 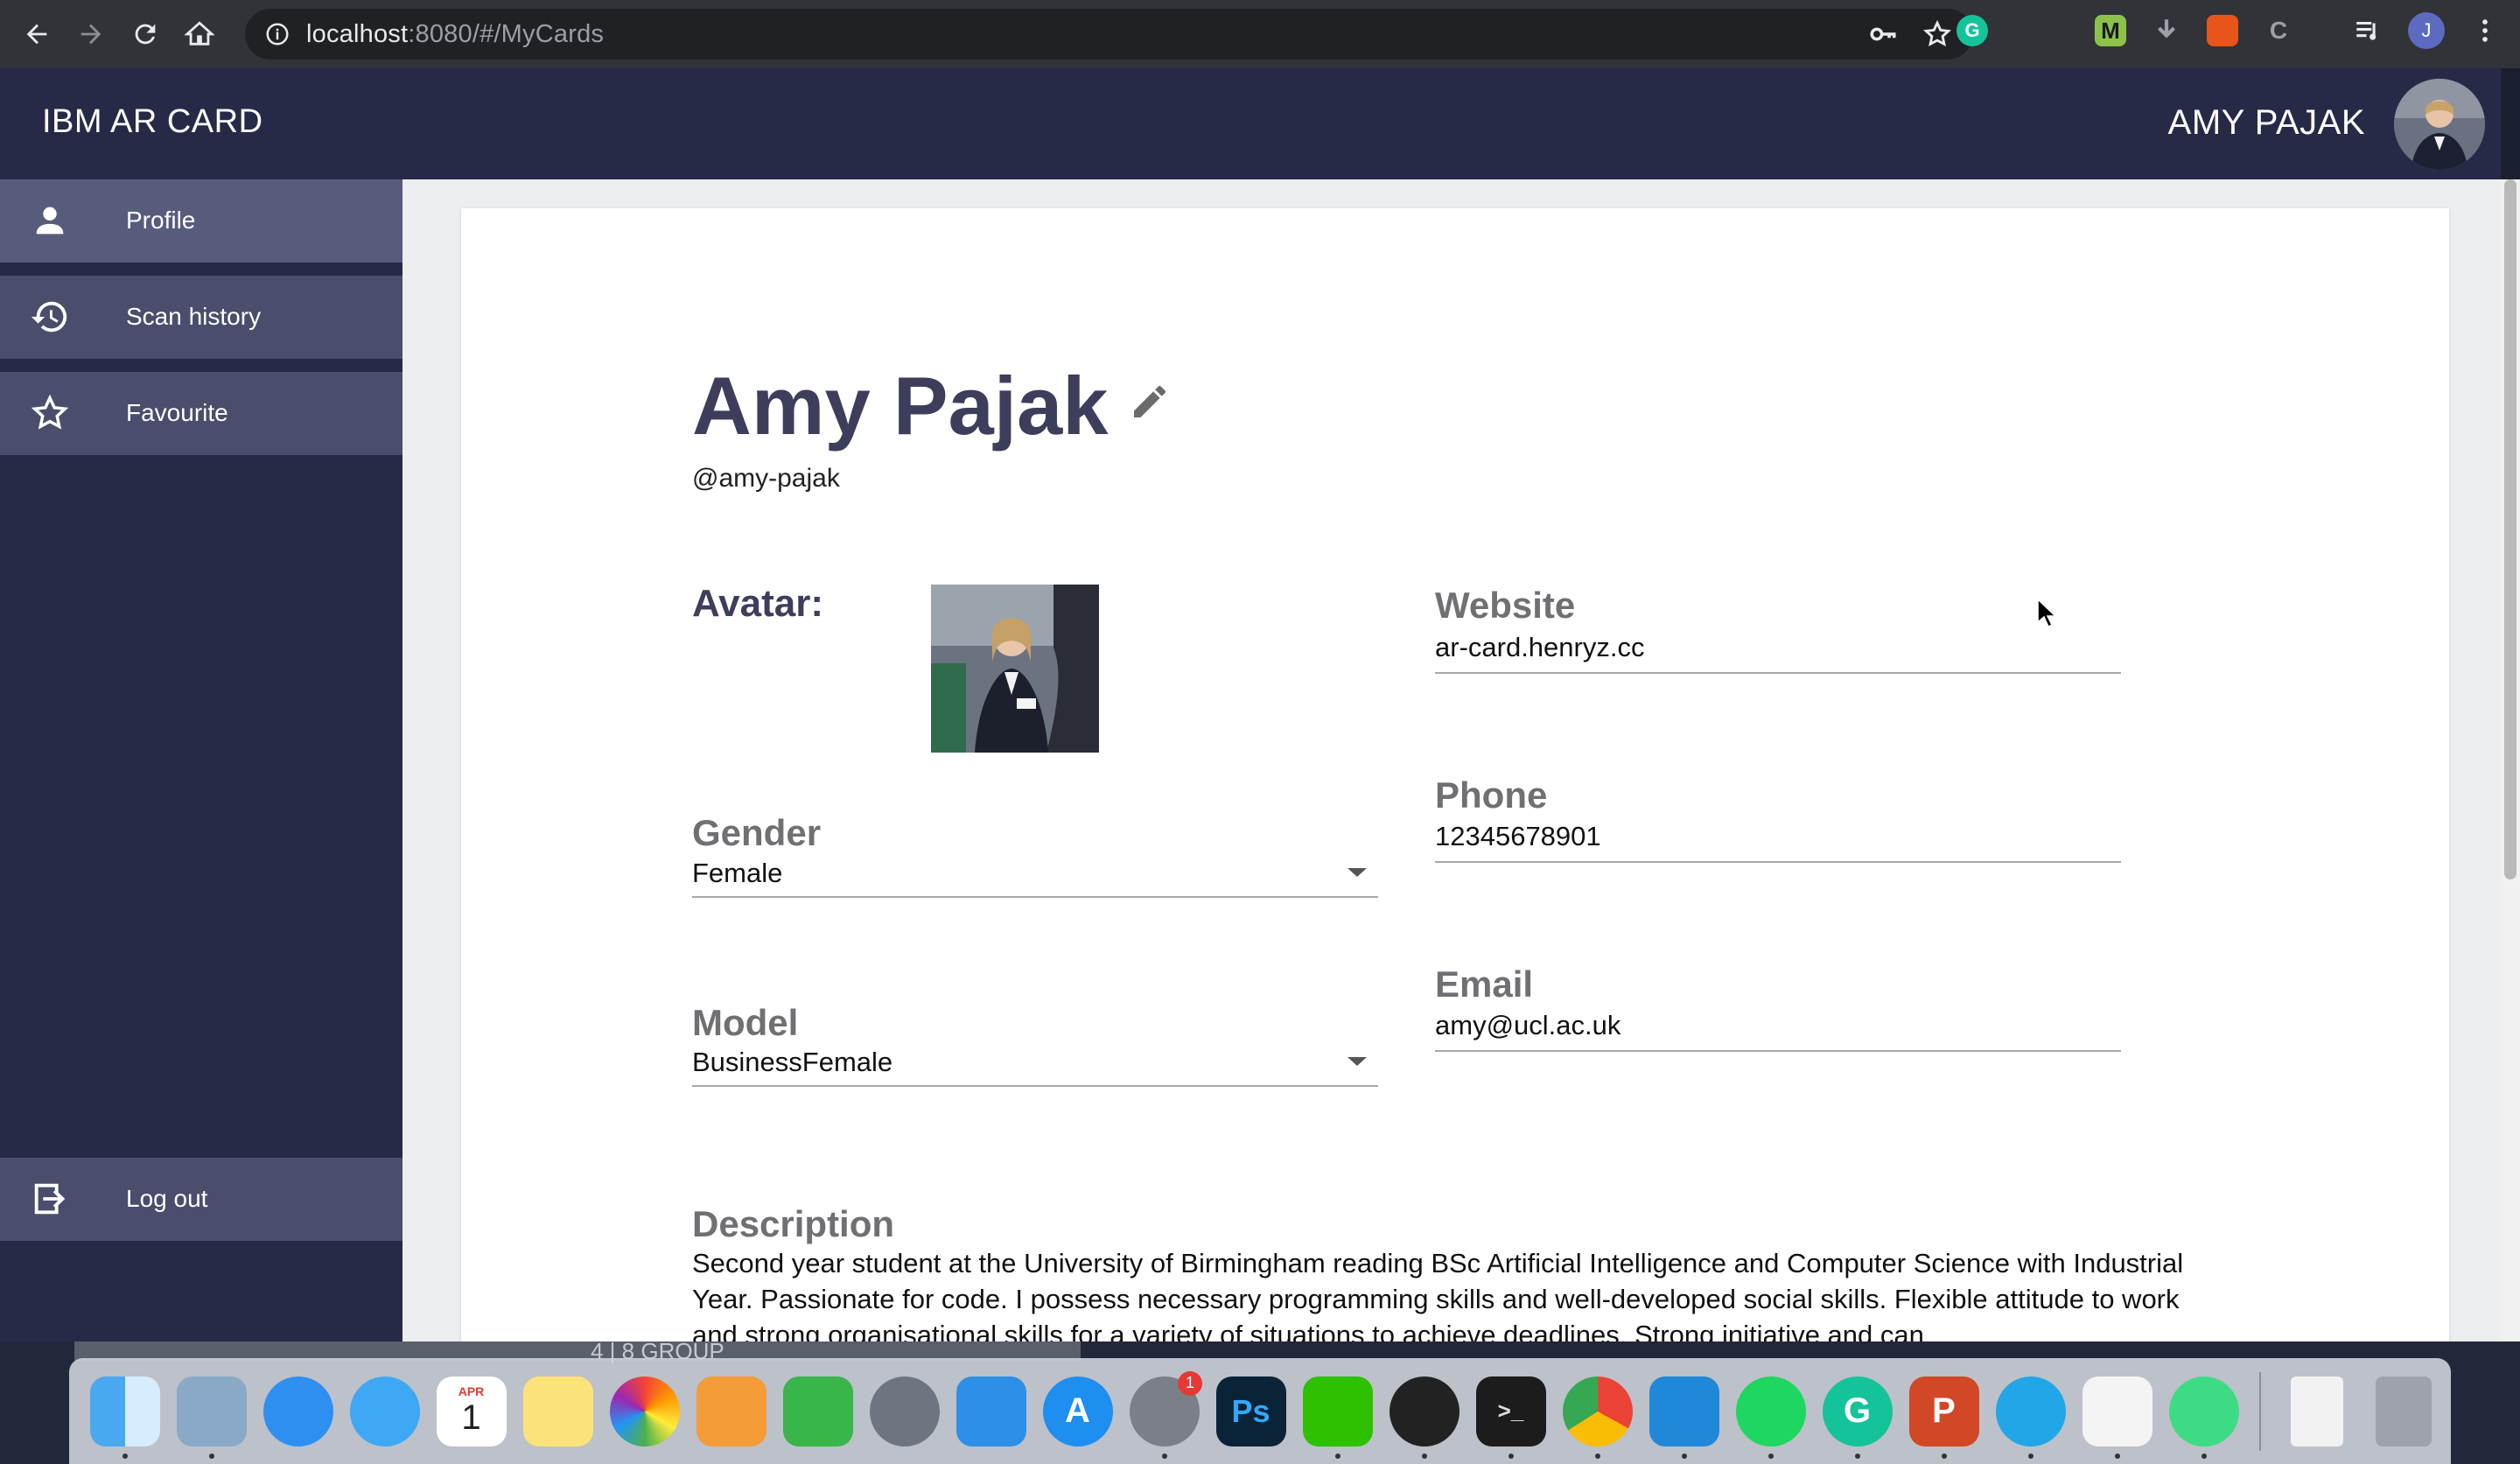 I want to click on html-file-icon, so click(x=2316, y=1411).